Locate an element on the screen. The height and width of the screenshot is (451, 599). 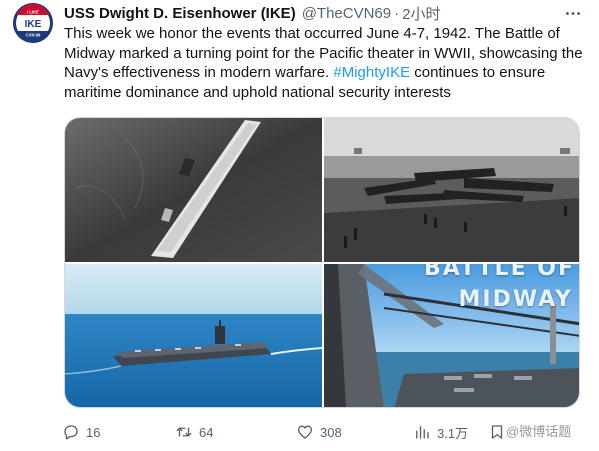
photo-deck-planes-image is located at coordinates (451, 190).